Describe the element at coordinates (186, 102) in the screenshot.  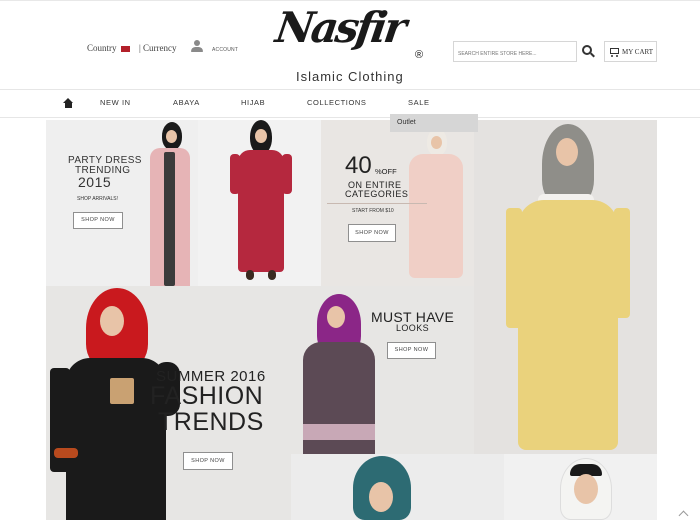
I see `nav-item-abaya: ABAYA` at that location.